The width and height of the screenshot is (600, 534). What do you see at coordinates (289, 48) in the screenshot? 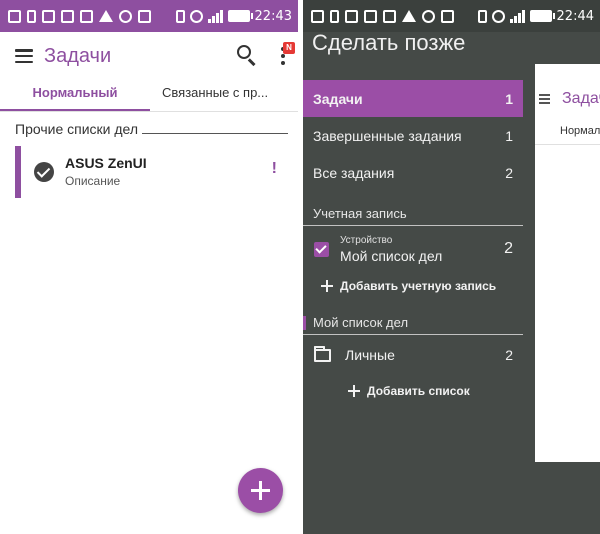
I see `new-badge: N` at bounding box center [289, 48].